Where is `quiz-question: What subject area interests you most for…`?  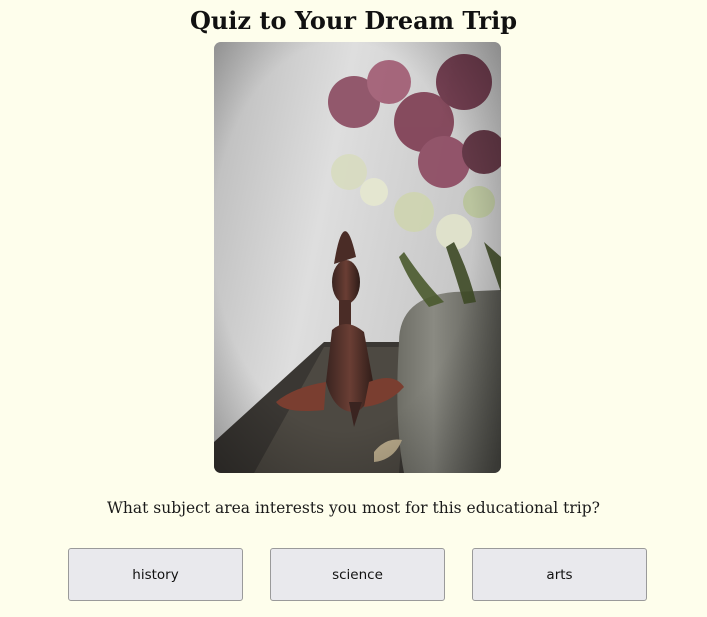 quiz-question: What subject area interests you most for… is located at coordinates (353, 508).